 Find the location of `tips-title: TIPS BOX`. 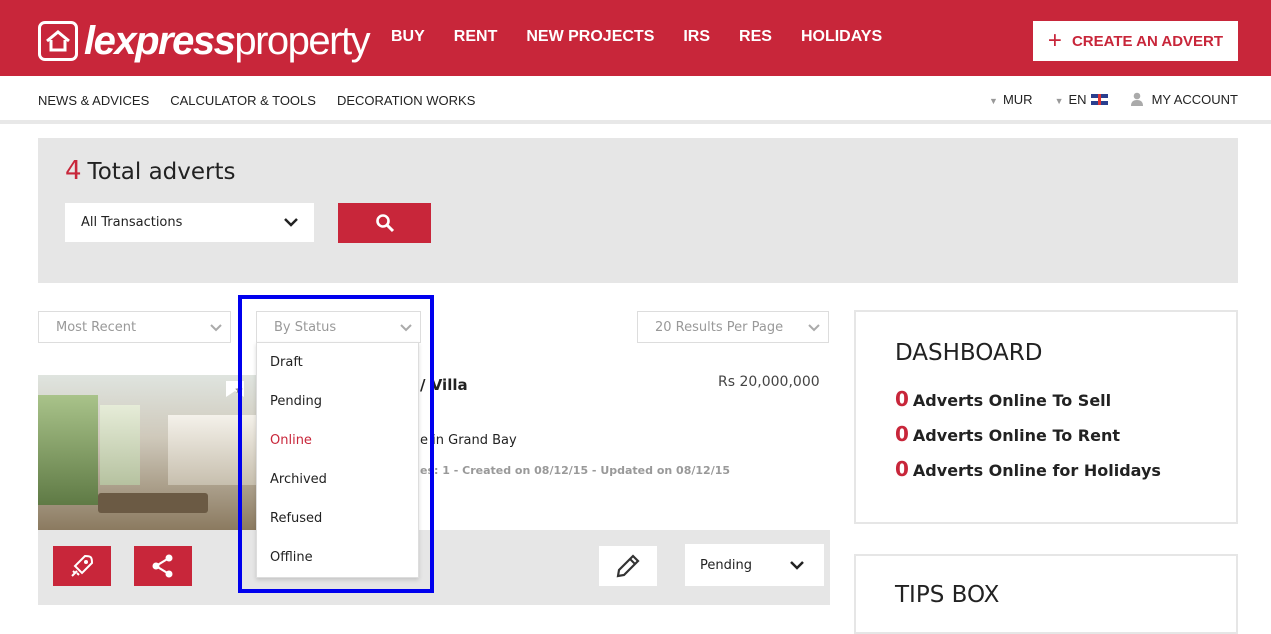

tips-title: TIPS BOX is located at coordinates (947, 595).